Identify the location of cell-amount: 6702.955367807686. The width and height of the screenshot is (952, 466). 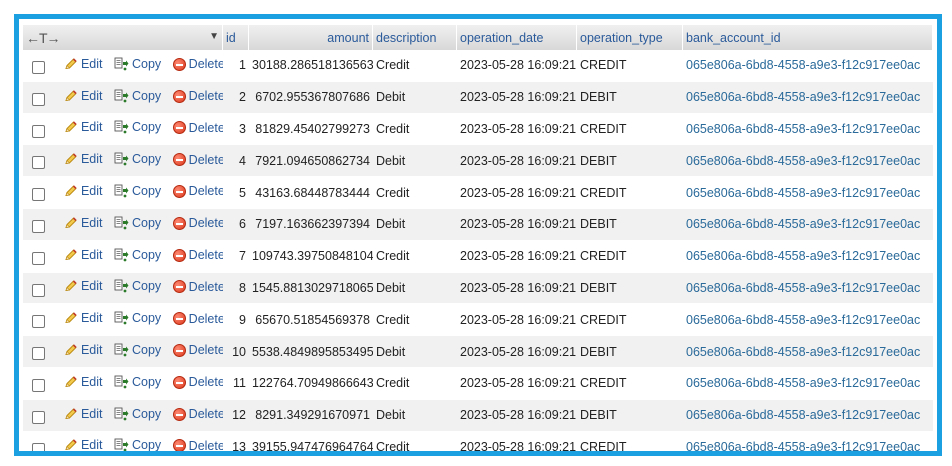
(311, 97).